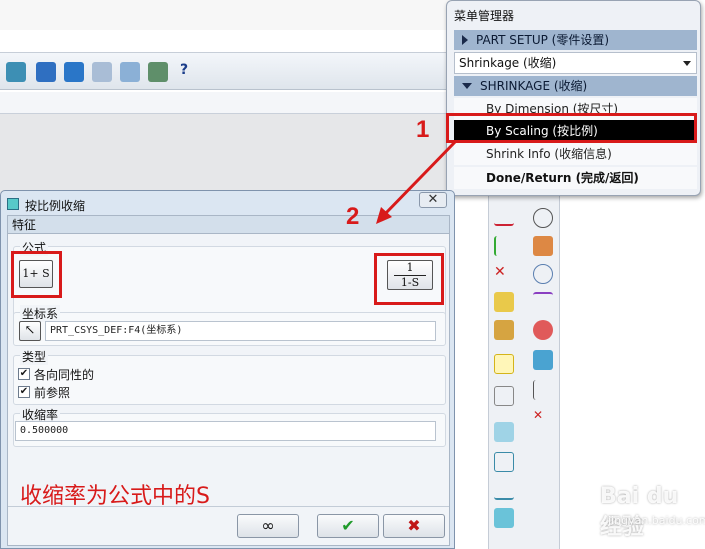 The image size is (705, 549). Describe the element at coordinates (416, 182) in the screenshot. I see `annotation-arrow` at that location.